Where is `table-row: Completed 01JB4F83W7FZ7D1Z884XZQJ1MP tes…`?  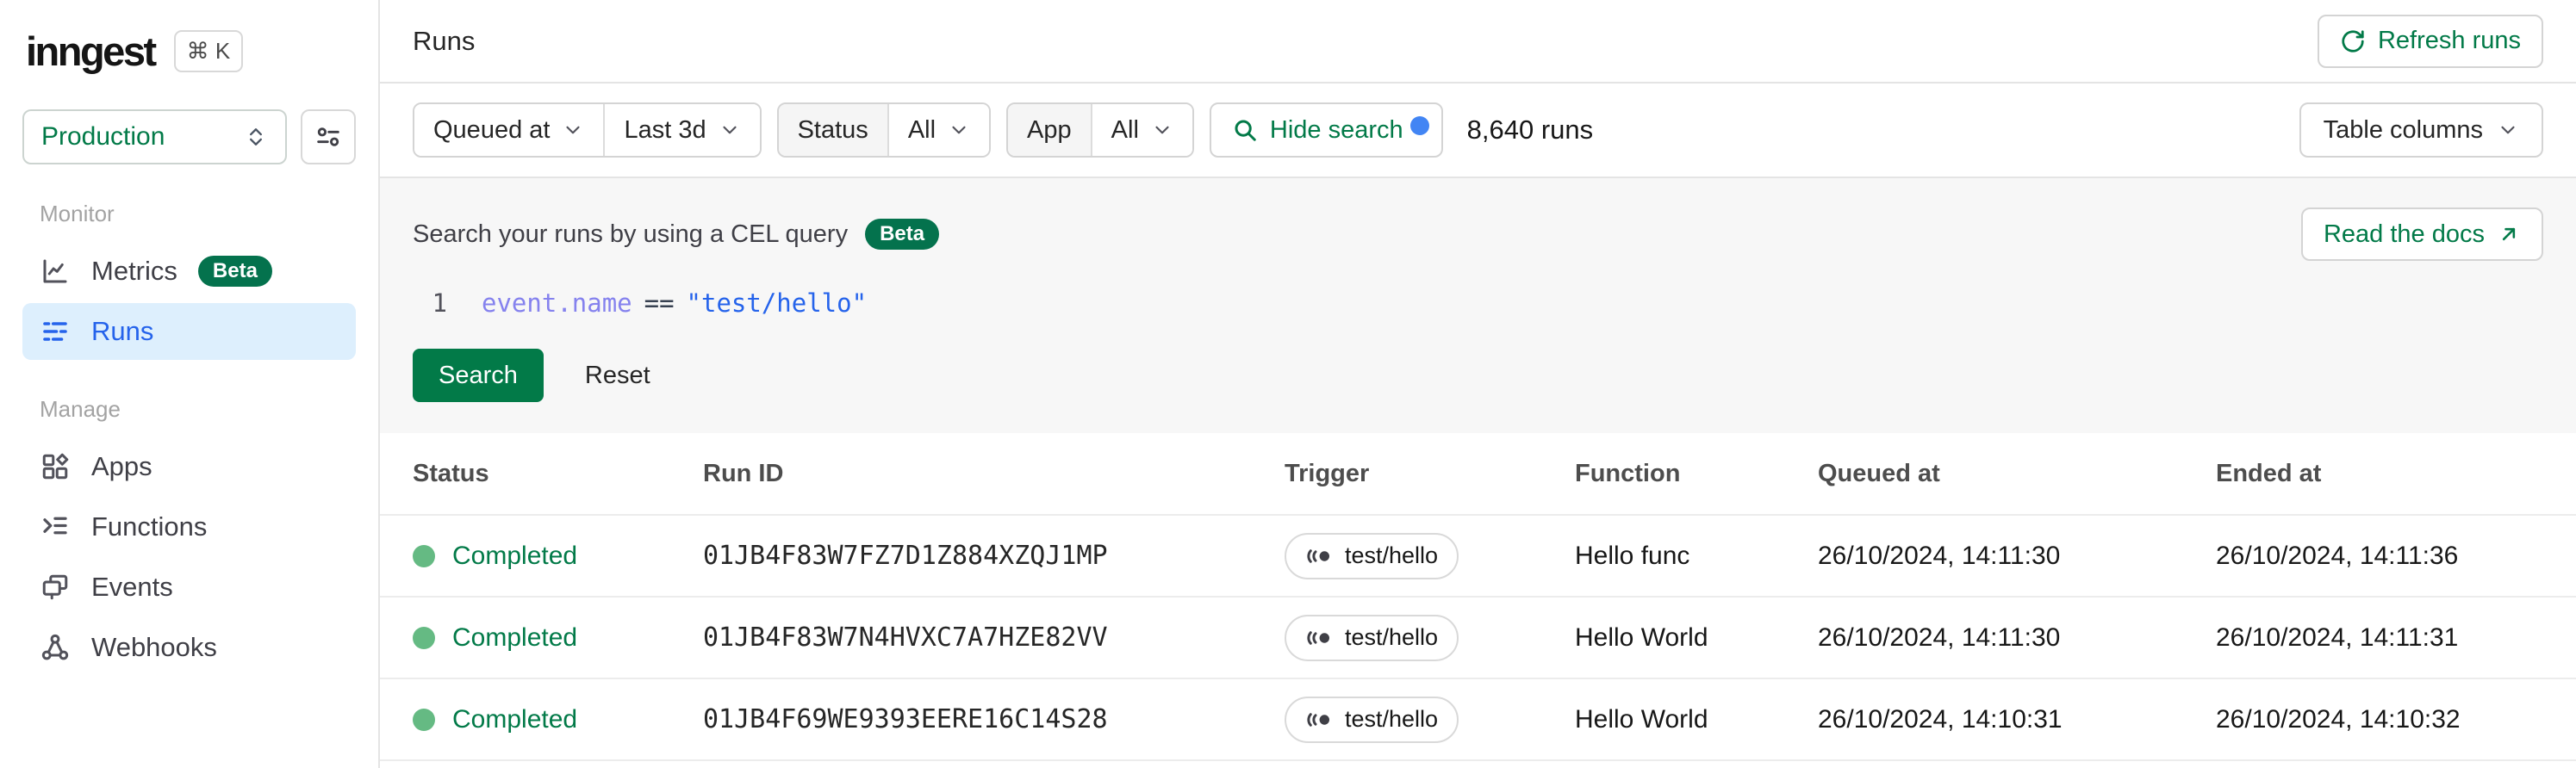 table-row: Completed 01JB4F83W7FZ7D1Z884XZQJ1MP tes… is located at coordinates (1478, 557).